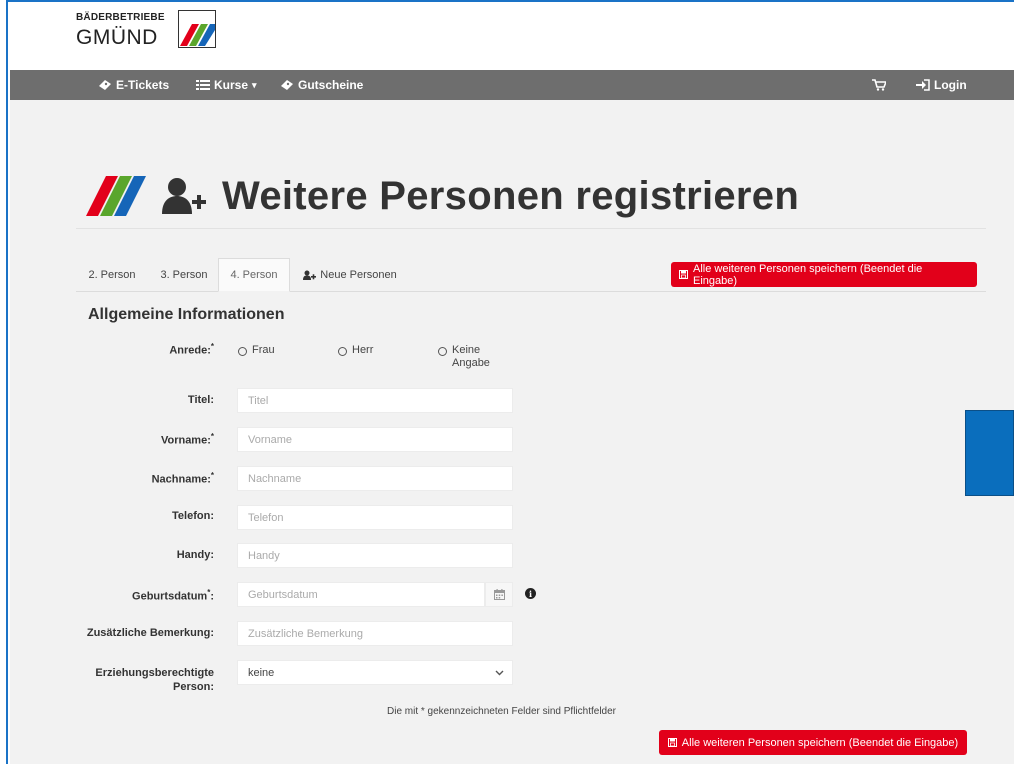 The image size is (1014, 764). What do you see at coordinates (254, 84) in the screenshot?
I see `chevron-down-icon: ▾` at bounding box center [254, 84].